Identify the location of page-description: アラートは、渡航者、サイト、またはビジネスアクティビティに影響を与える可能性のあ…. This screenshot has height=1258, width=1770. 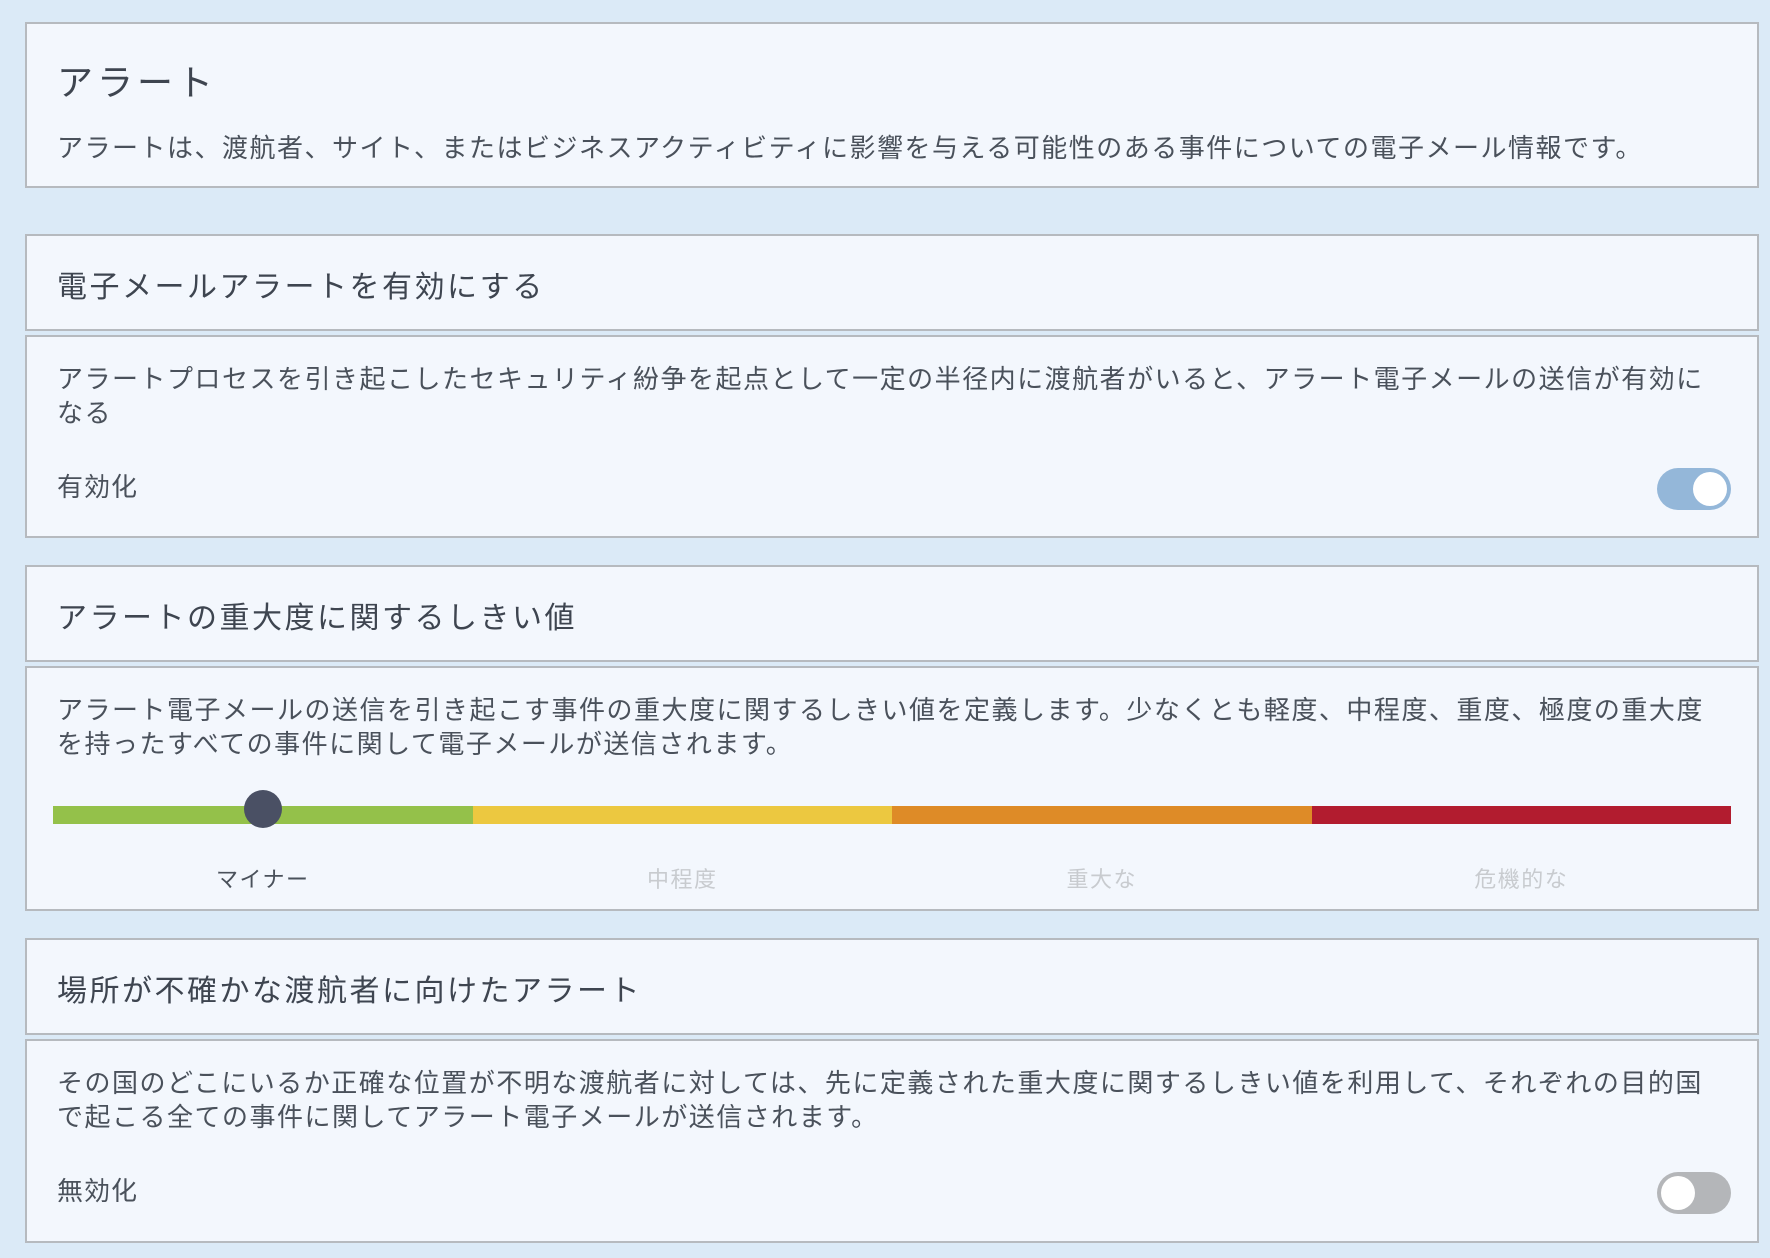
(850, 149).